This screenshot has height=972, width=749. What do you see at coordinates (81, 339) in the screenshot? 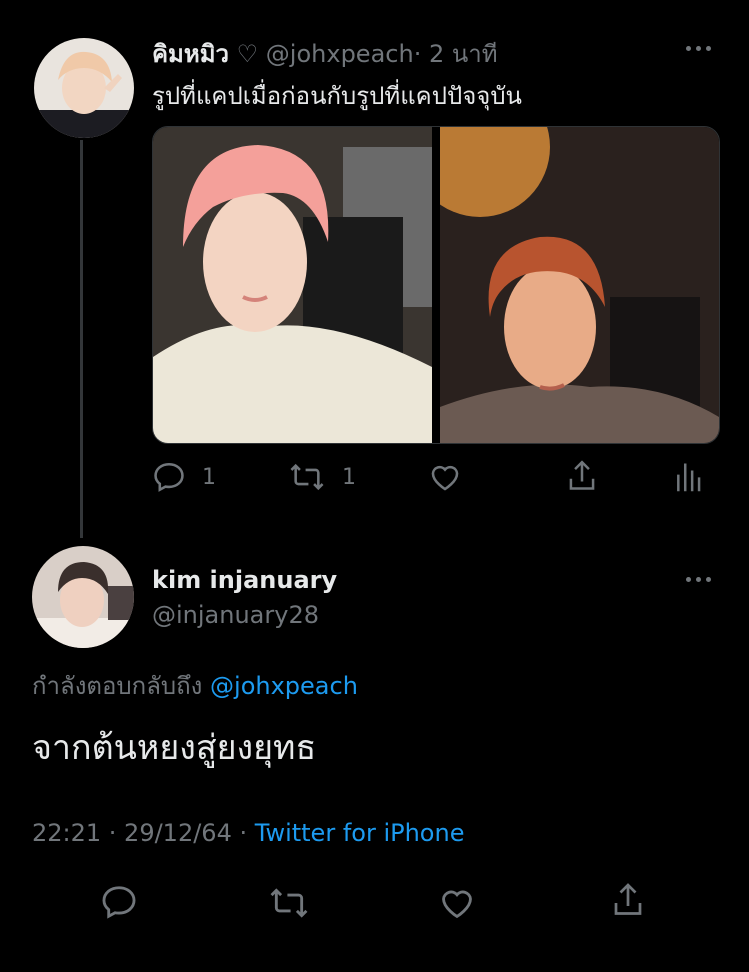
I see `thread-connector` at bounding box center [81, 339].